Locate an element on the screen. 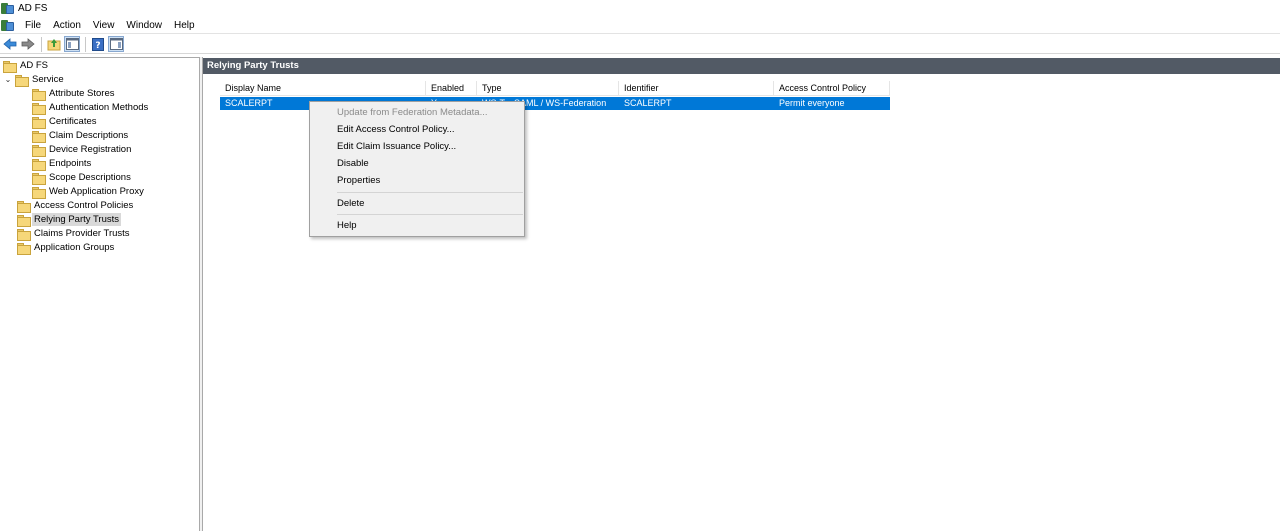 This screenshot has width=1280, height=531. tree-item-claims-provider-trusts: Claims Provider Trusts is located at coordinates (74, 234).